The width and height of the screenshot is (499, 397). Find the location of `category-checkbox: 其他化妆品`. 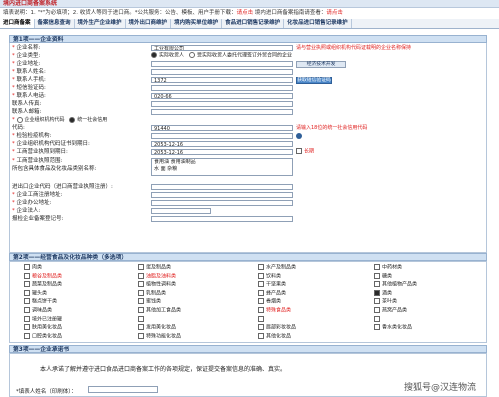

category-checkbox: 其他化妆品 is located at coordinates (274, 336).